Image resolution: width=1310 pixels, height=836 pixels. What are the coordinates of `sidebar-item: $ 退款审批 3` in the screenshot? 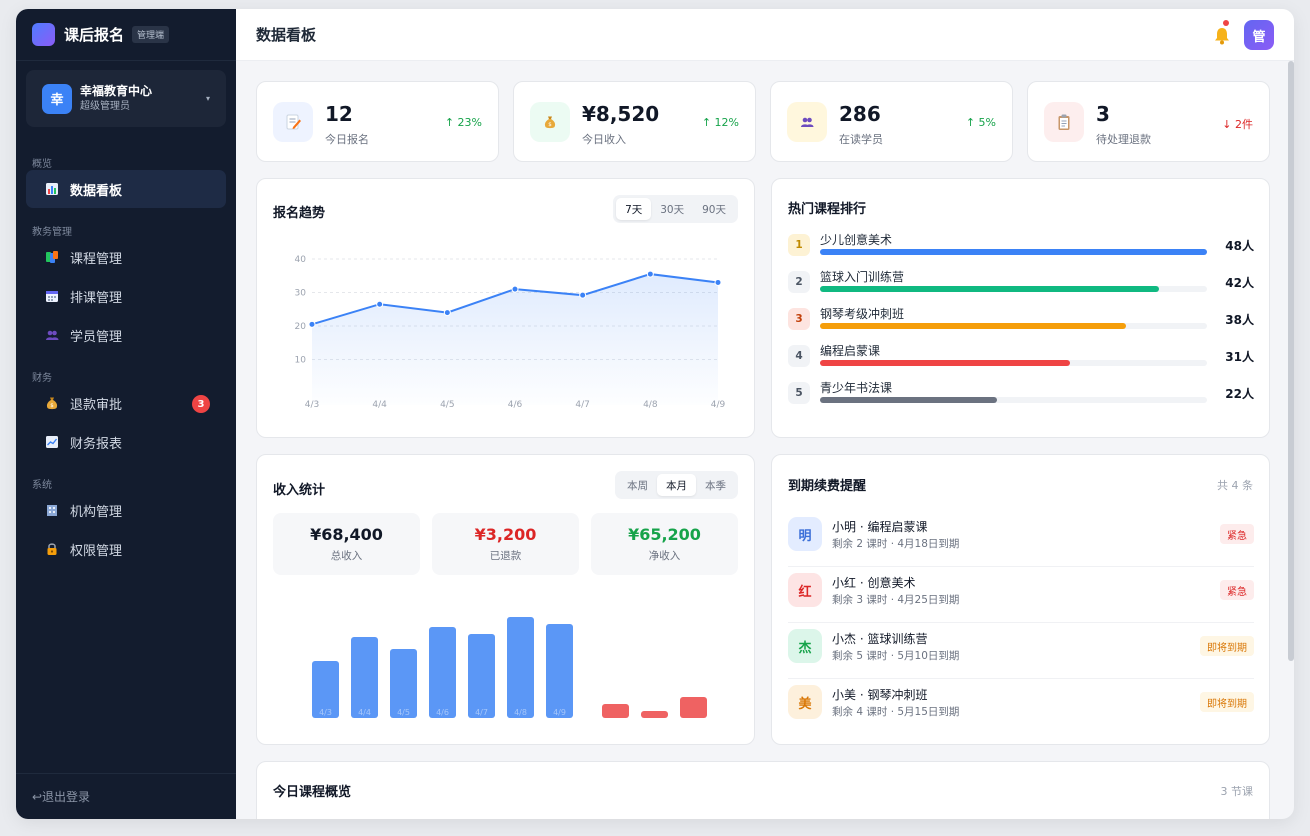 It's located at (126, 403).